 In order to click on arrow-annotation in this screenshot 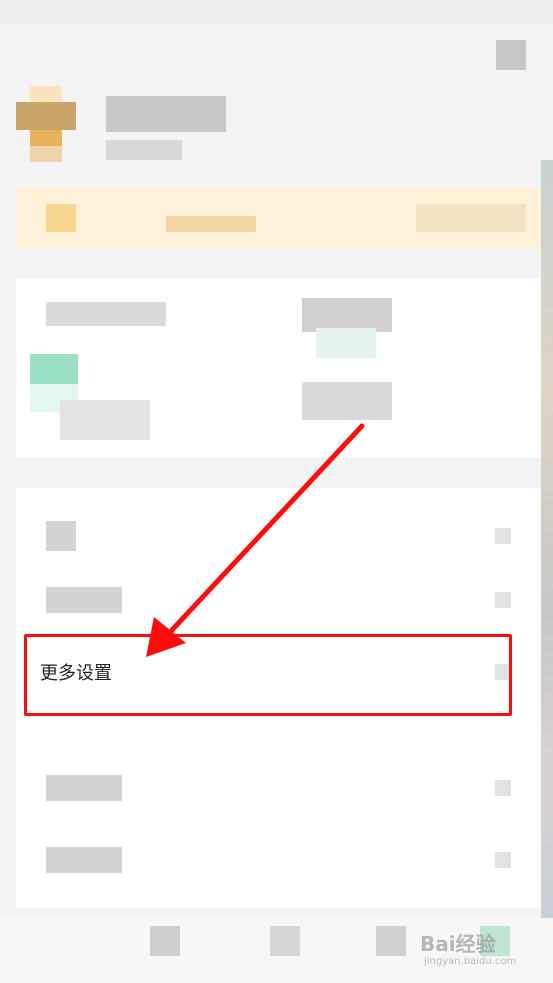, I will do `click(255, 540)`.